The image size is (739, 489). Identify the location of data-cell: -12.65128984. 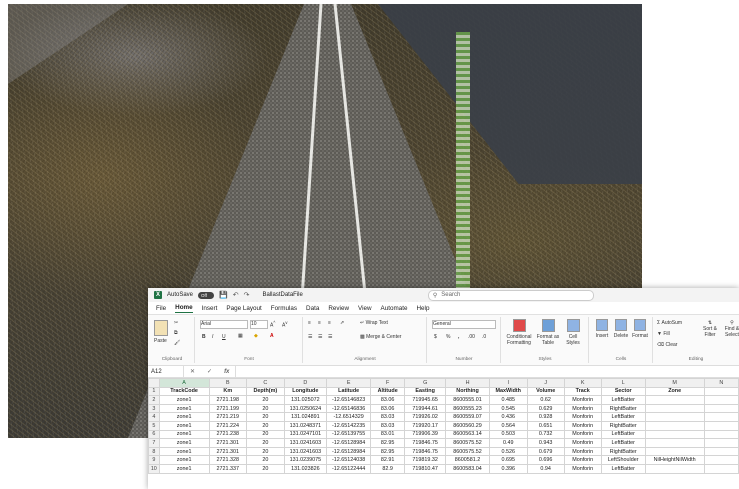
(348, 443).